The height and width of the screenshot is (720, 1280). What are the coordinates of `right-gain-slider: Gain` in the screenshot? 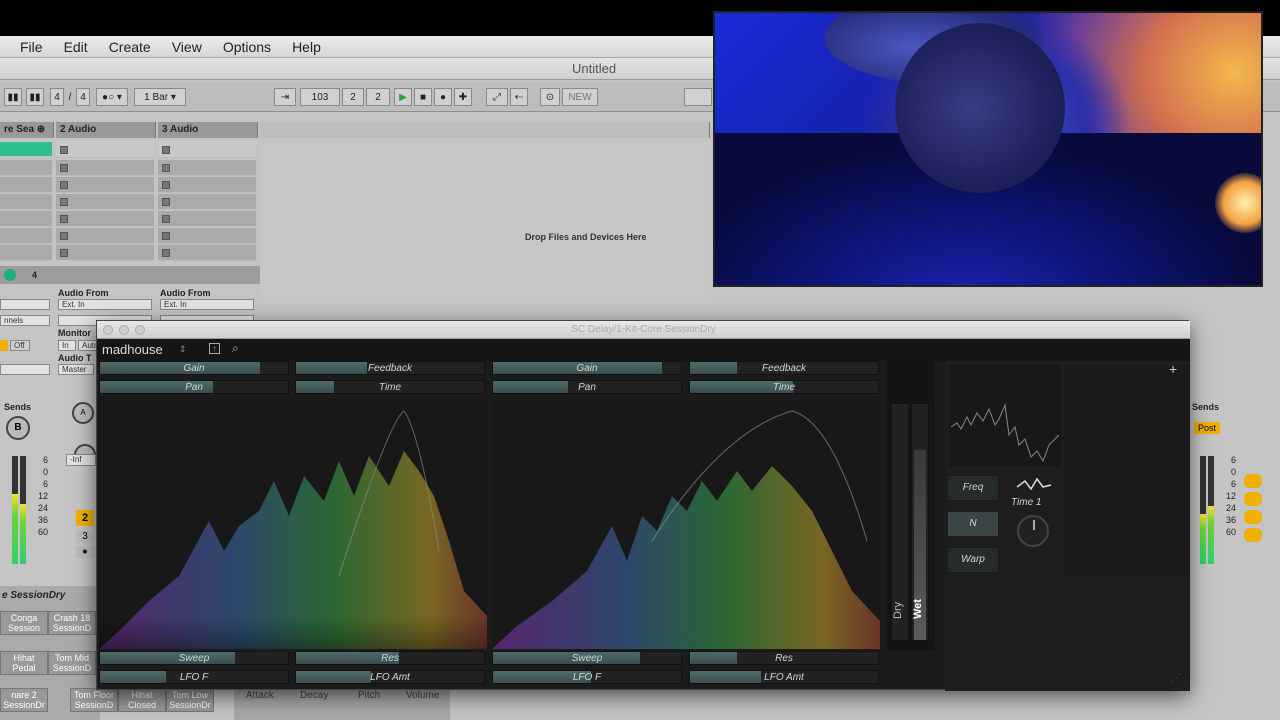 It's located at (587, 368).